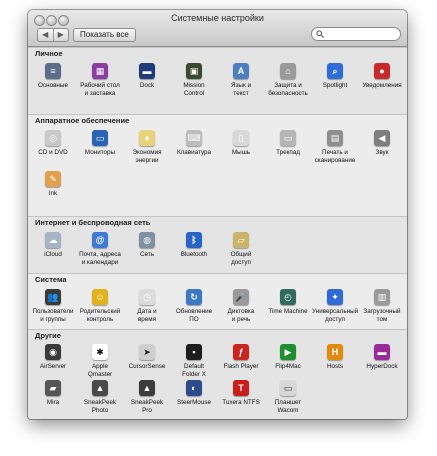 This screenshot has height=456, width=437. Describe the element at coordinates (104, 35) in the screenshot. I see `show-all-button: Показать все` at that location.